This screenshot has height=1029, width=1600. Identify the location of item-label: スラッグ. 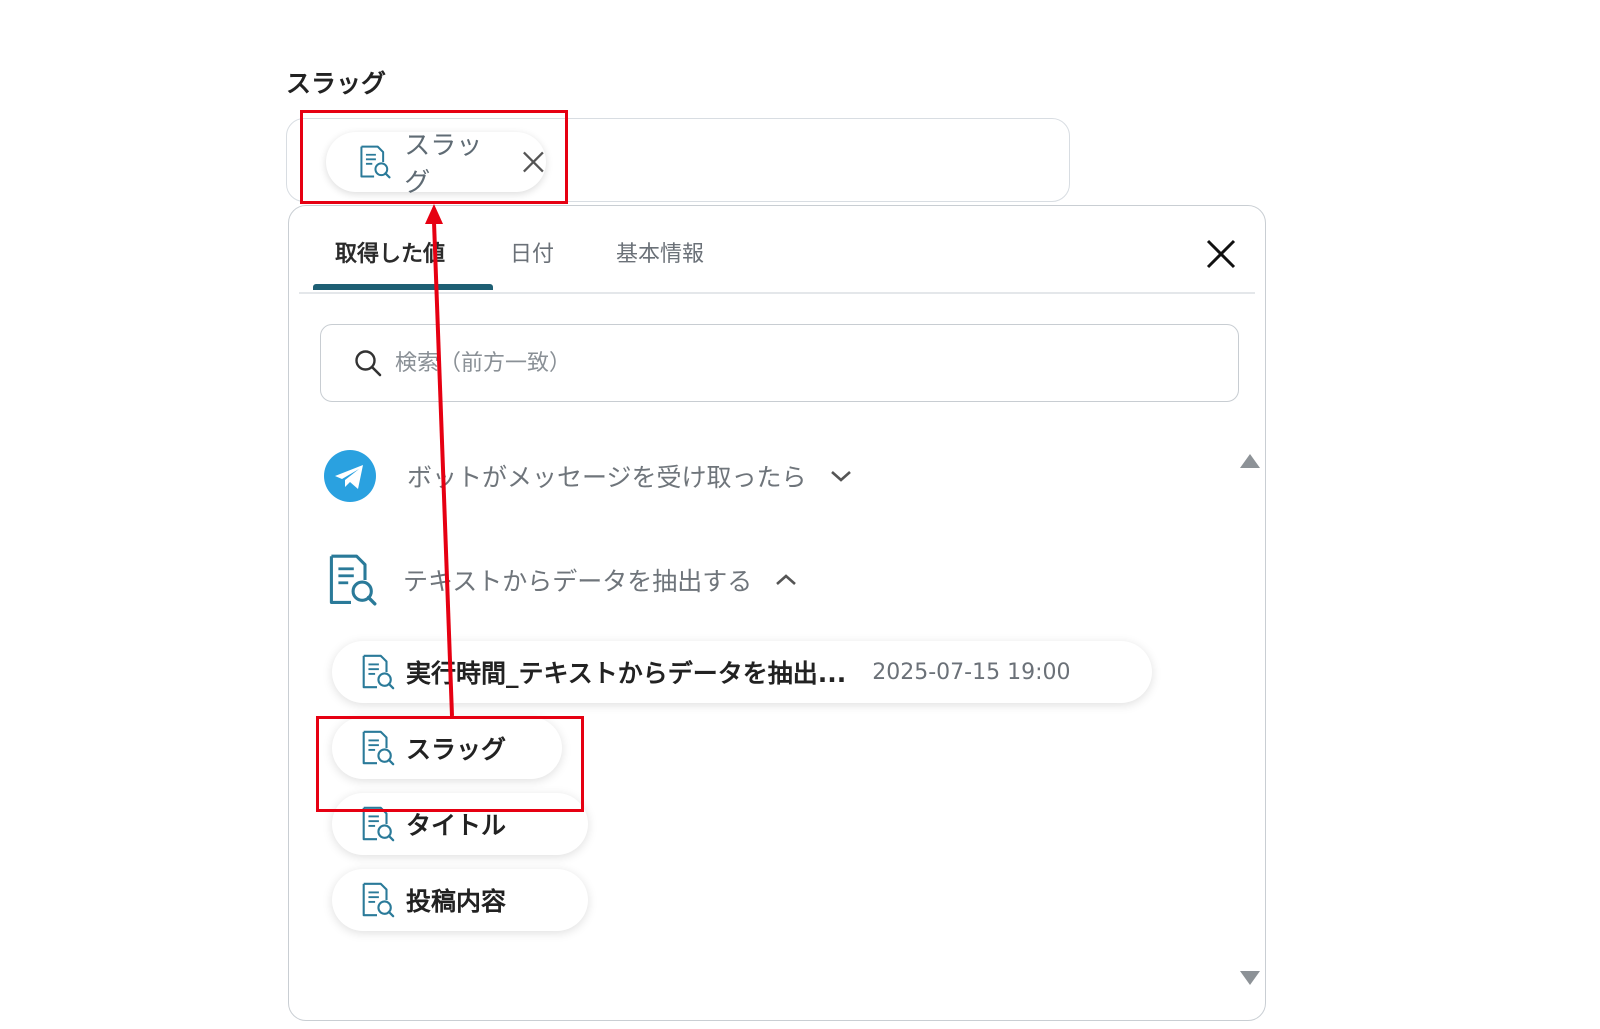
(456, 749).